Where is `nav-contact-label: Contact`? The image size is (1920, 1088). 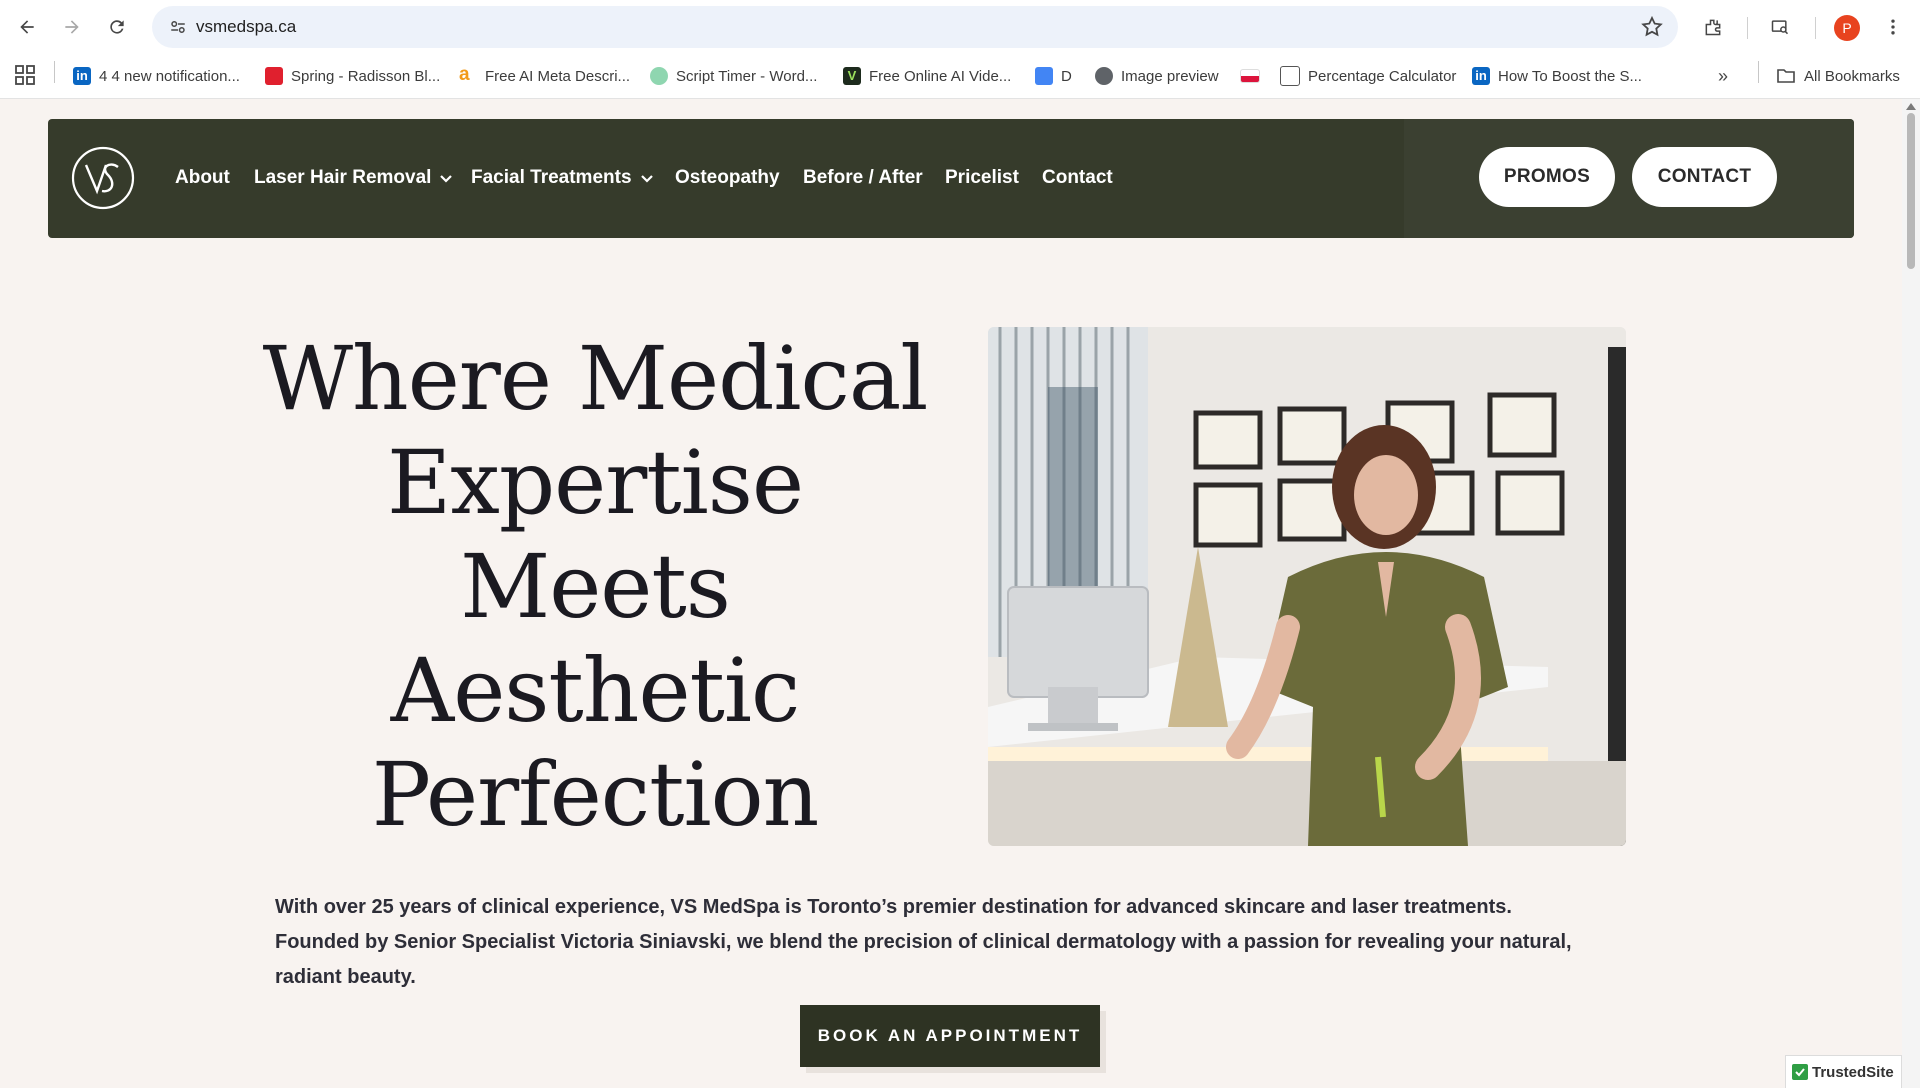 nav-contact-label: Contact is located at coordinates (1077, 177).